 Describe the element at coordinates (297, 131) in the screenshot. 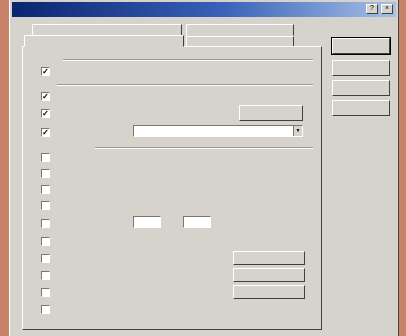

I see `chevron-down-icon: ▼` at that location.